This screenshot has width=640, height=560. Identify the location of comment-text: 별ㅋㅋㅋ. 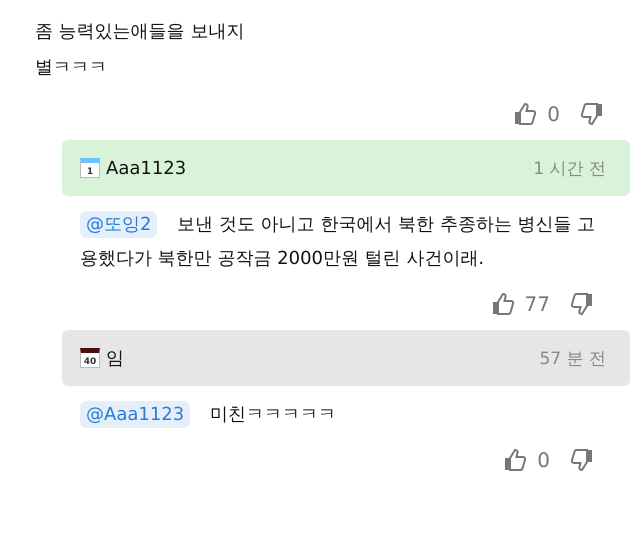
(71, 68).